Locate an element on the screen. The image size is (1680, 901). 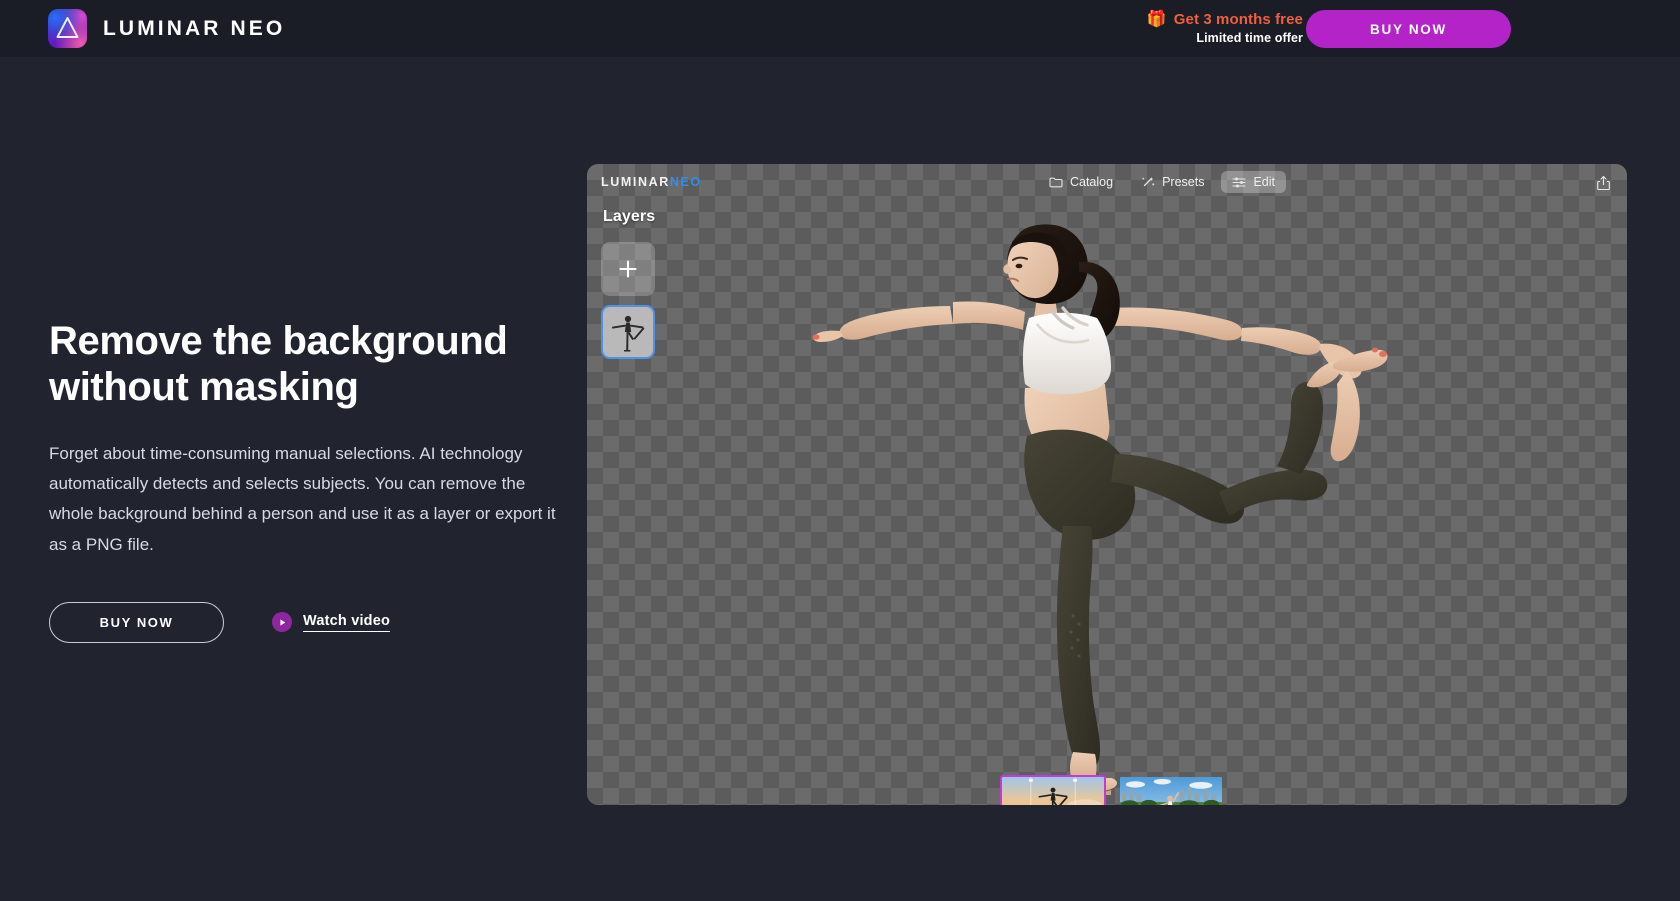
app-toolbar: LUMINARNEO Catalog Presets Edit is located at coordinates (1107, 184).